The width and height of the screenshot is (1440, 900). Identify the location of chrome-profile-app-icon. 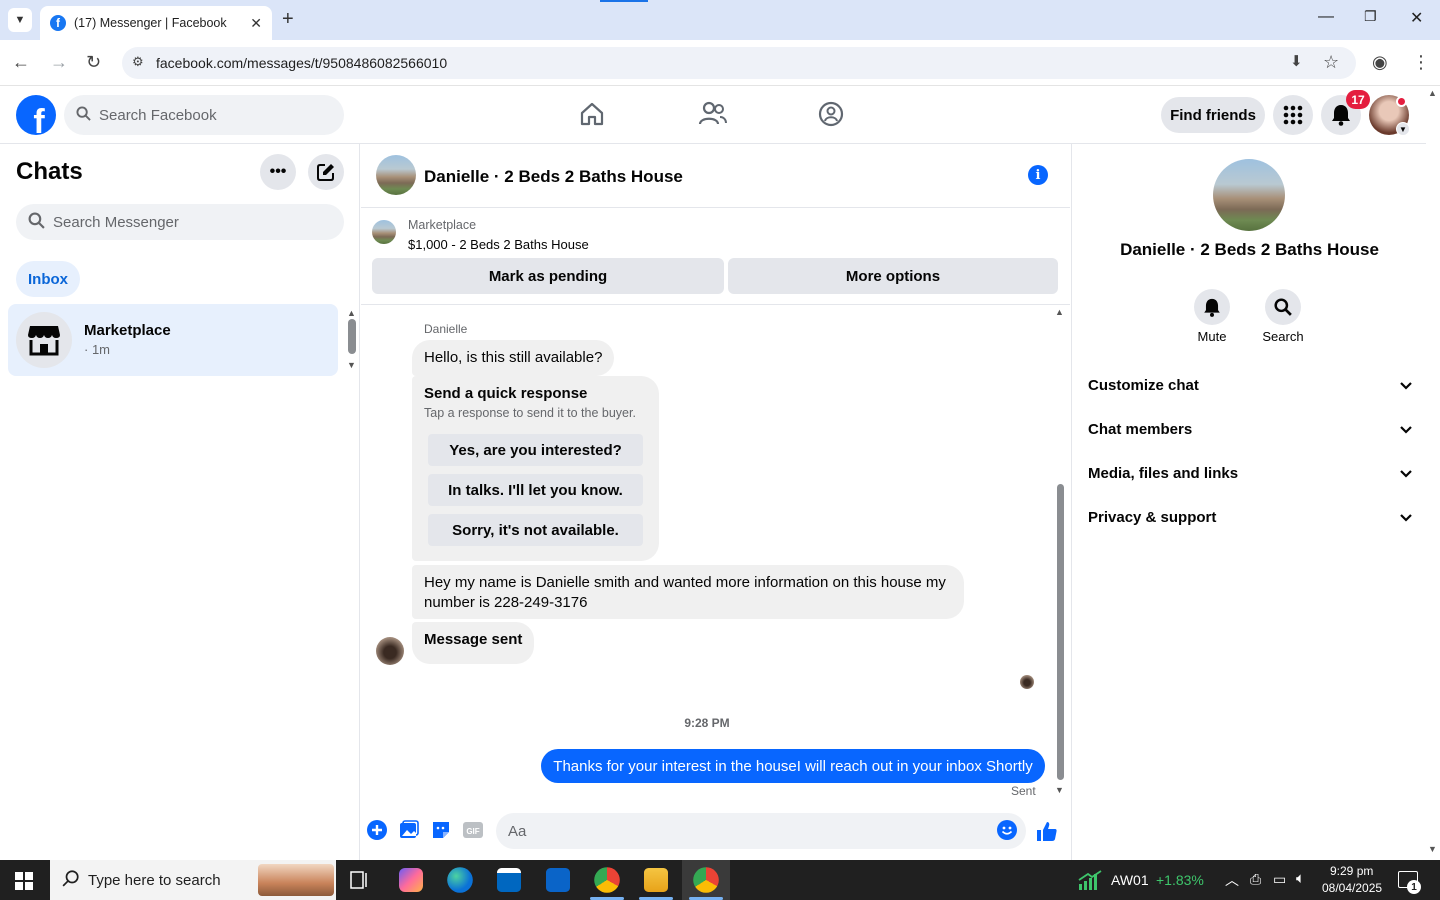
(706, 880).